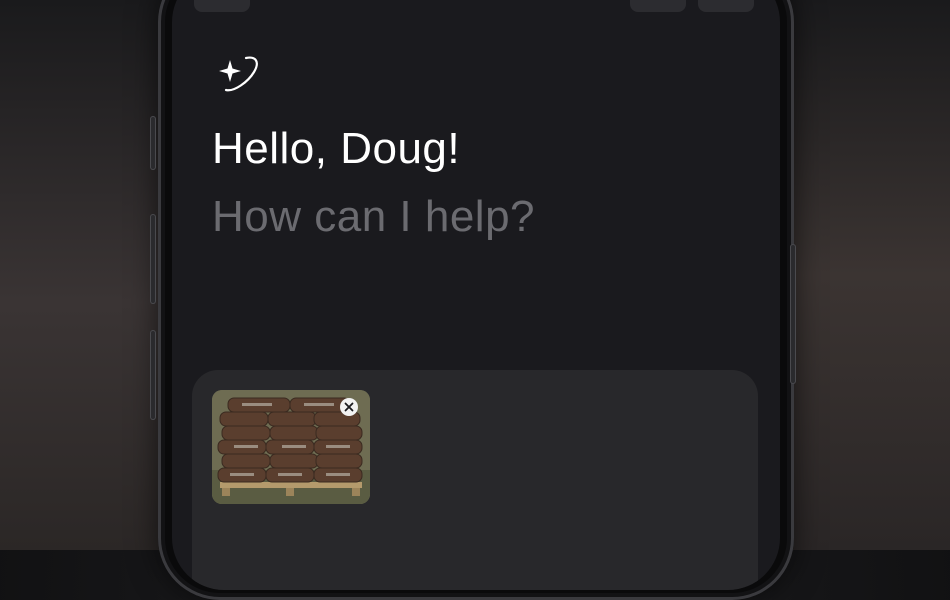 The height and width of the screenshot is (600, 950). What do you see at coordinates (153, 259) in the screenshot?
I see `volume-up-button` at bounding box center [153, 259].